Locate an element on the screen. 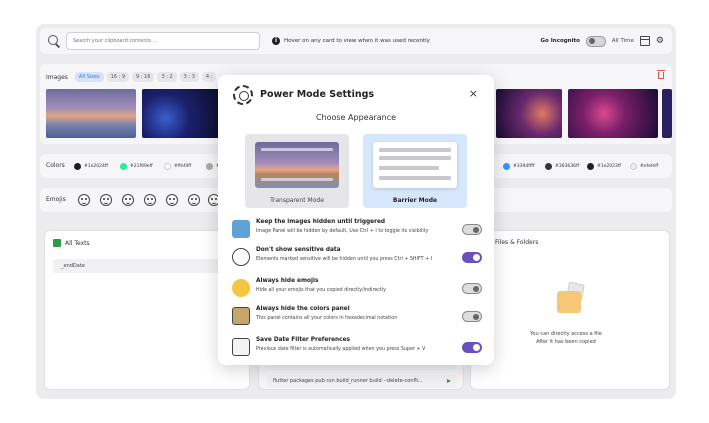 The image size is (709, 423). filter-chip-3-2: 3 : 2 is located at coordinates (167, 77).